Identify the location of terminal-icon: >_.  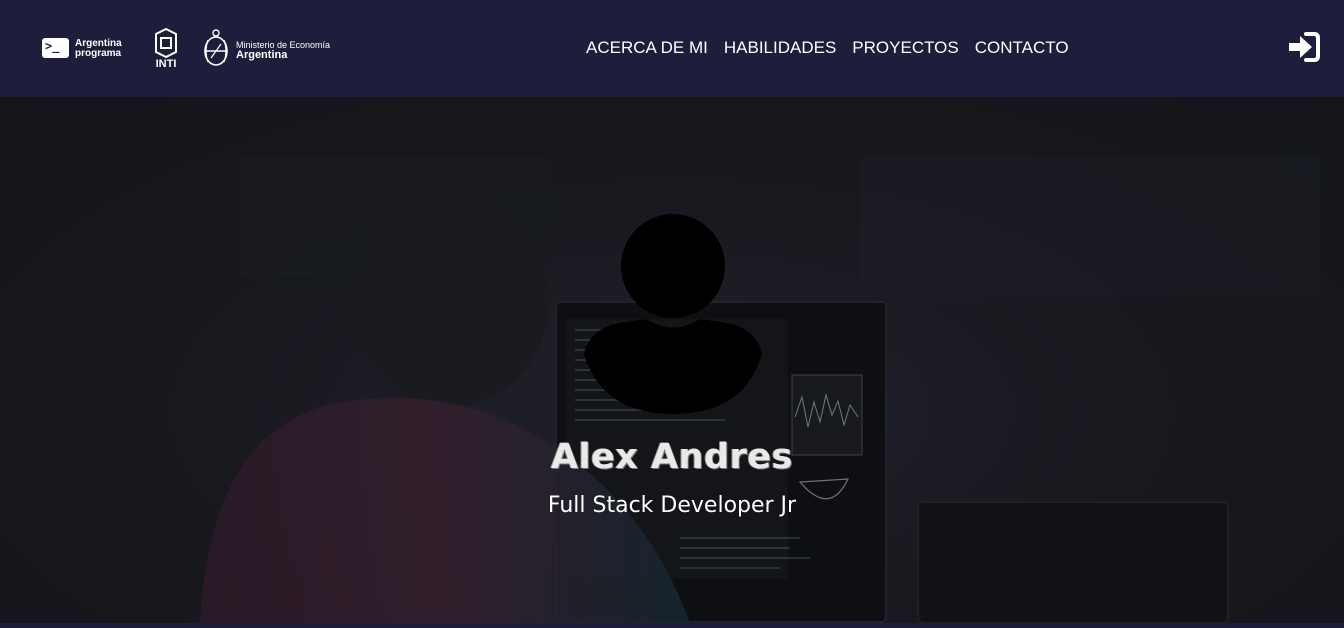
(55, 48).